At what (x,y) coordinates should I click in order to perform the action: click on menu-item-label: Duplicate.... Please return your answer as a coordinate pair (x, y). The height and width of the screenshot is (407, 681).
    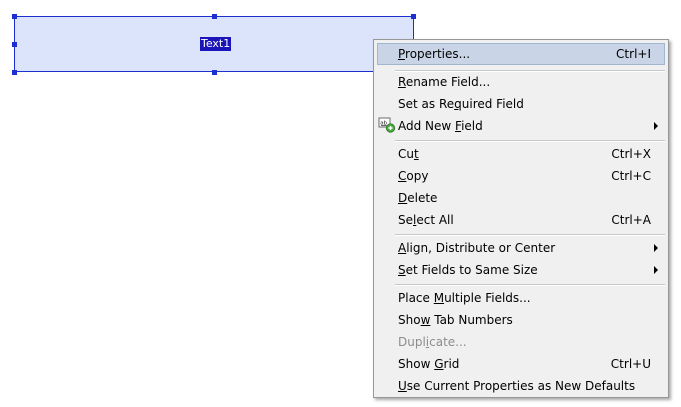
    Looking at the image, I should click on (432, 342).